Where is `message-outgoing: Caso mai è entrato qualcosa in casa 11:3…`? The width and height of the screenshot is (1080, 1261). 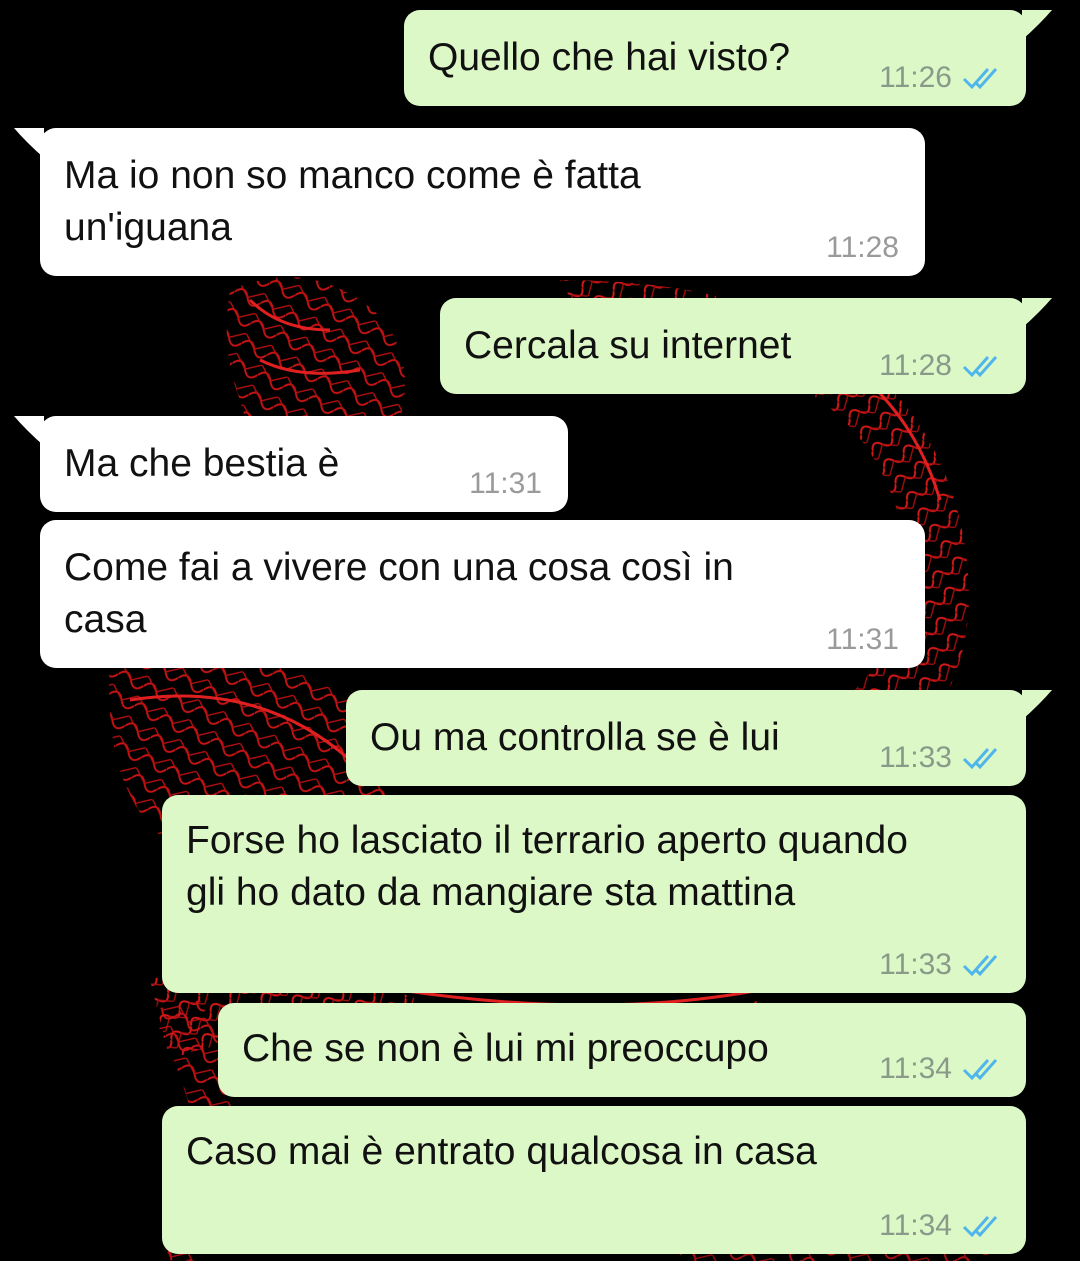
message-outgoing: Caso mai è entrato qualcosa in casa 11:3… is located at coordinates (594, 1180).